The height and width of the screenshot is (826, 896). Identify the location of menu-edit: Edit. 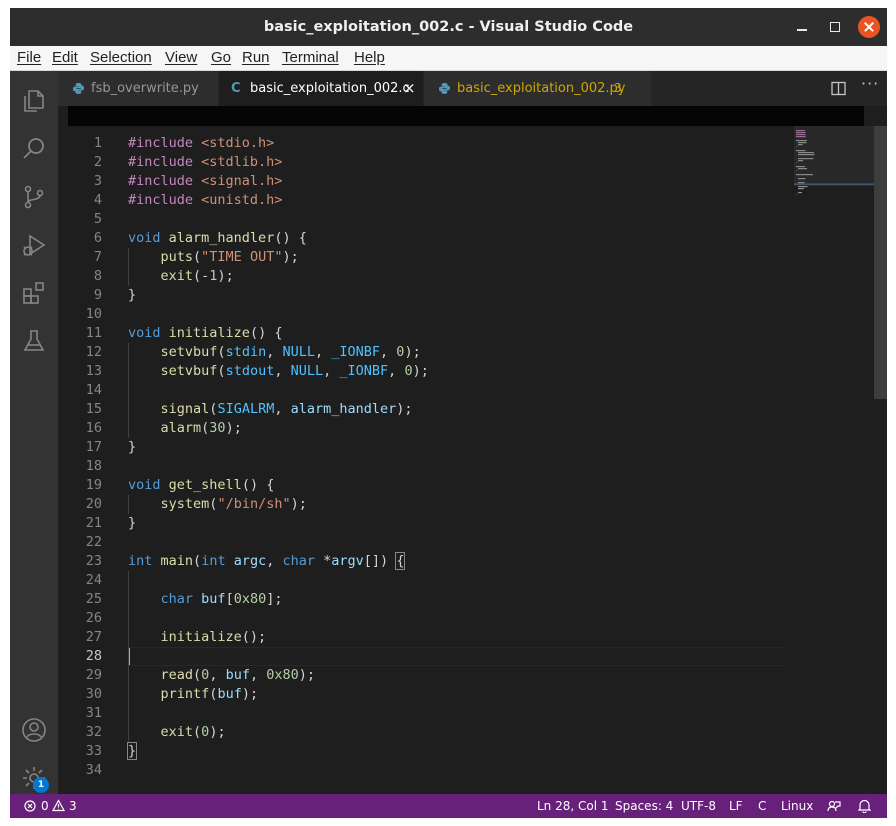
(65, 57).